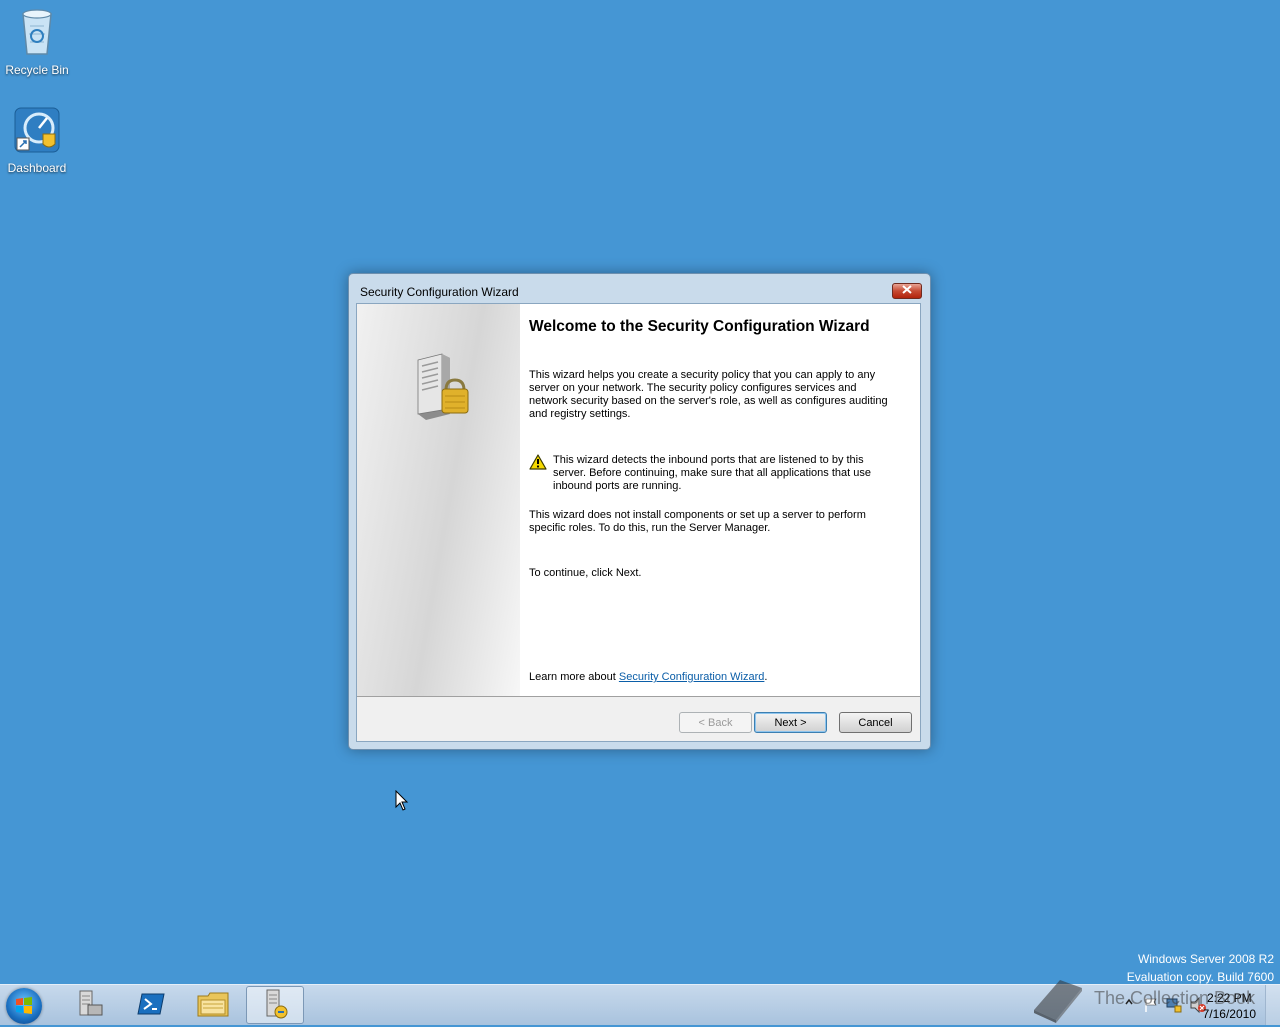  I want to click on continue-instruction: To continue, click Next., so click(585, 573).